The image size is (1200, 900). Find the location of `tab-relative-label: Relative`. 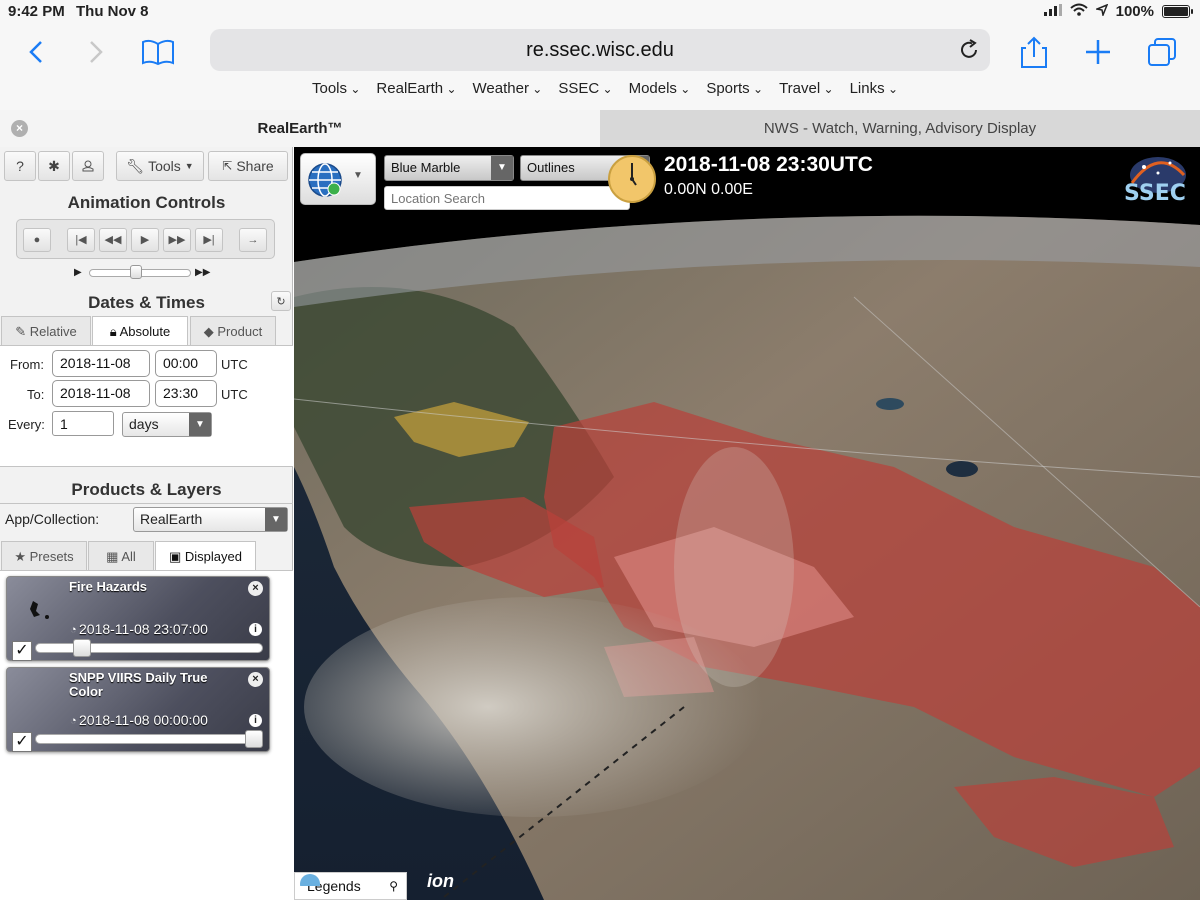

tab-relative-label: Relative is located at coordinates (53, 331).